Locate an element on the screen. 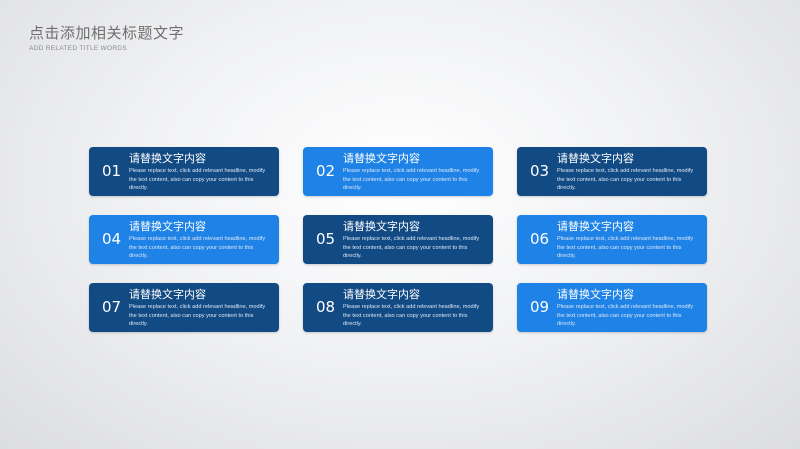  card-number: 05 is located at coordinates (326, 239).